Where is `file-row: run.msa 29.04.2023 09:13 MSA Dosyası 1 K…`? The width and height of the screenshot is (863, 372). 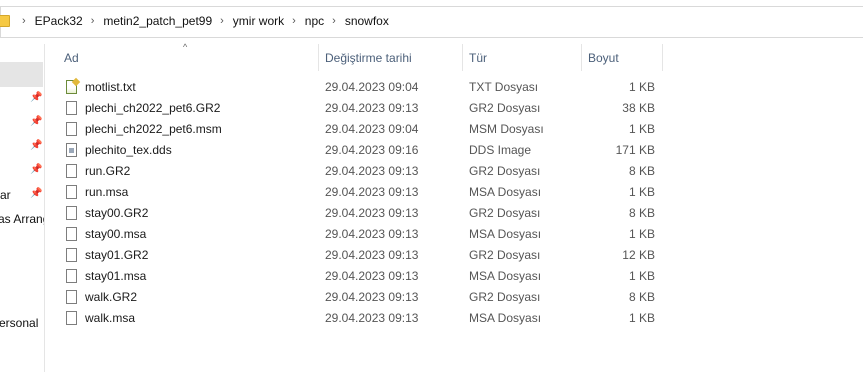
file-row: run.msa 29.04.2023 09:13 MSA Dosyası 1 K… is located at coordinates (362, 192).